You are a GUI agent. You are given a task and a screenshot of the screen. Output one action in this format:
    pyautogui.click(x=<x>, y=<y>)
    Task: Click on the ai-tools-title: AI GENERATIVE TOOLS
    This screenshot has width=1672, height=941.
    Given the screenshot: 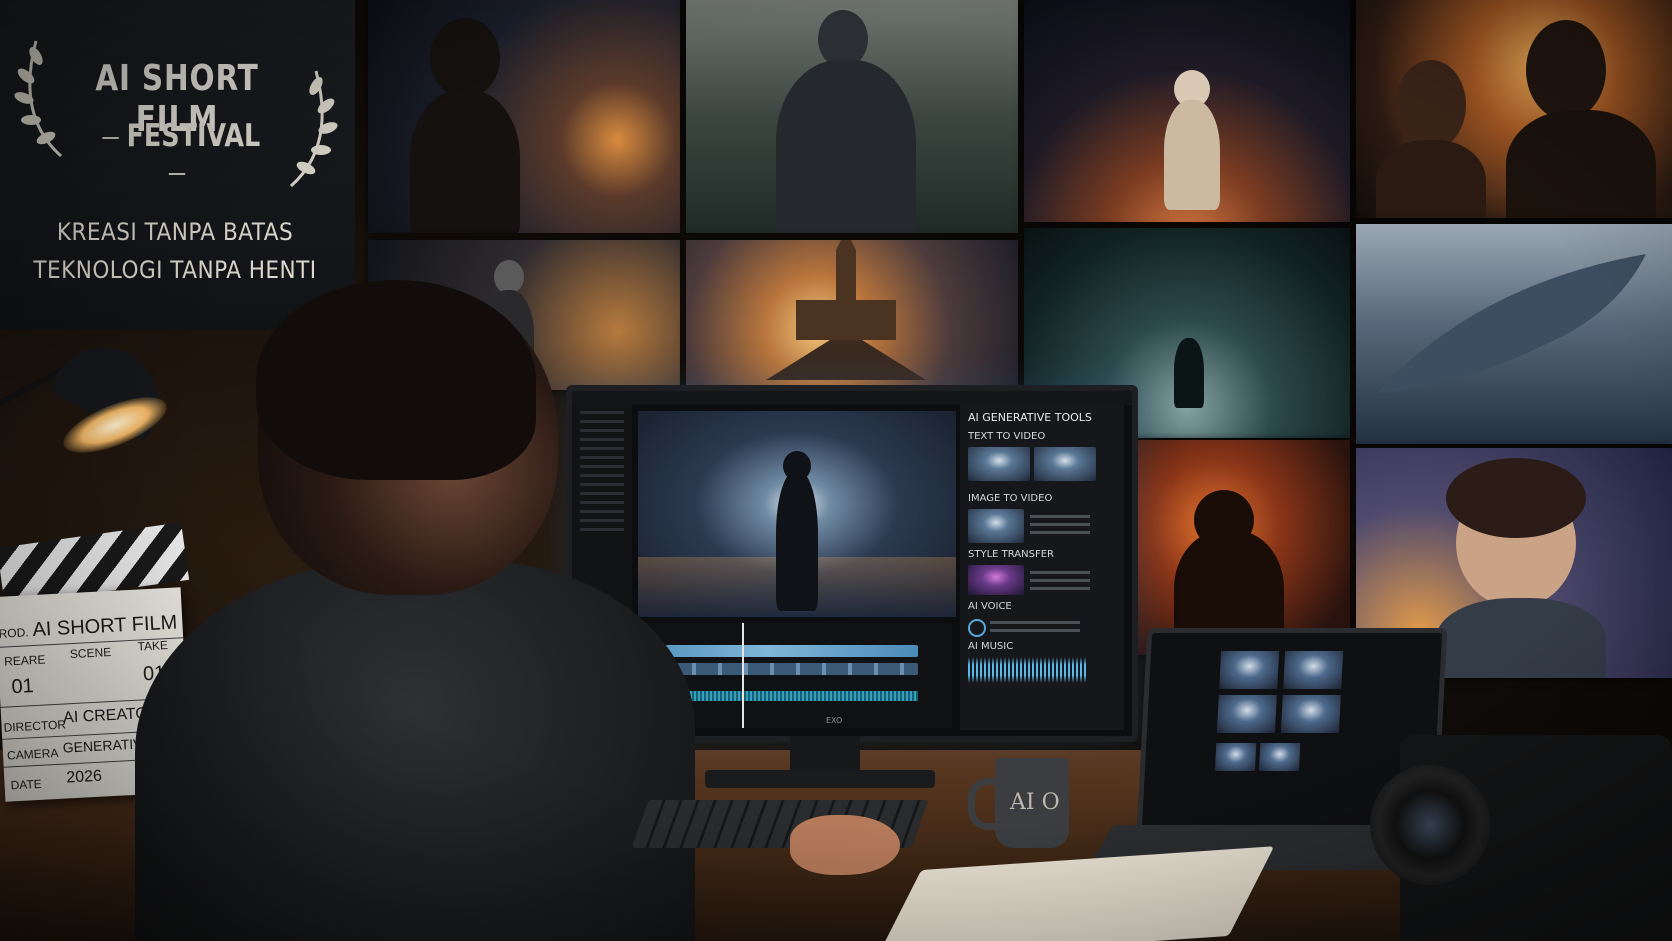 What is the action you would take?
    pyautogui.click(x=1030, y=417)
    